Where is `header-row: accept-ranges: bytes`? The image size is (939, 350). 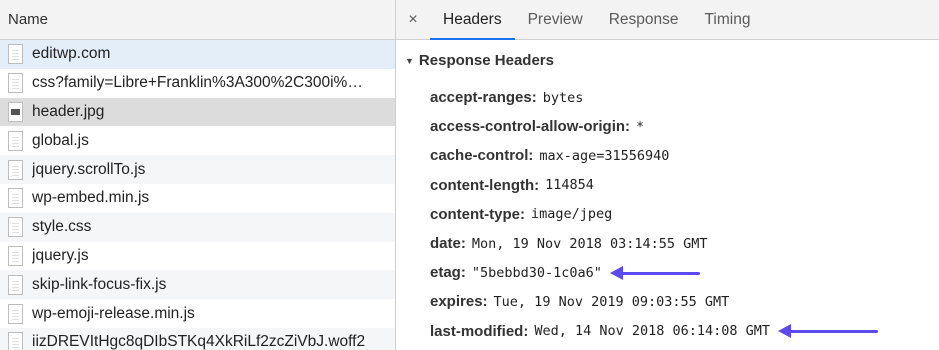
header-row: accept-ranges: bytes is located at coordinates (684, 97).